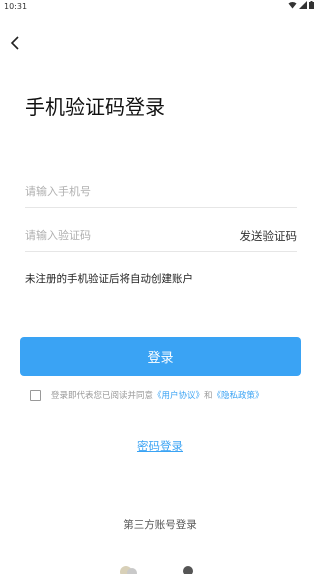 The height and width of the screenshot is (578, 320). What do you see at coordinates (35, 395) in the screenshot?
I see `agreement-checkbox` at bounding box center [35, 395].